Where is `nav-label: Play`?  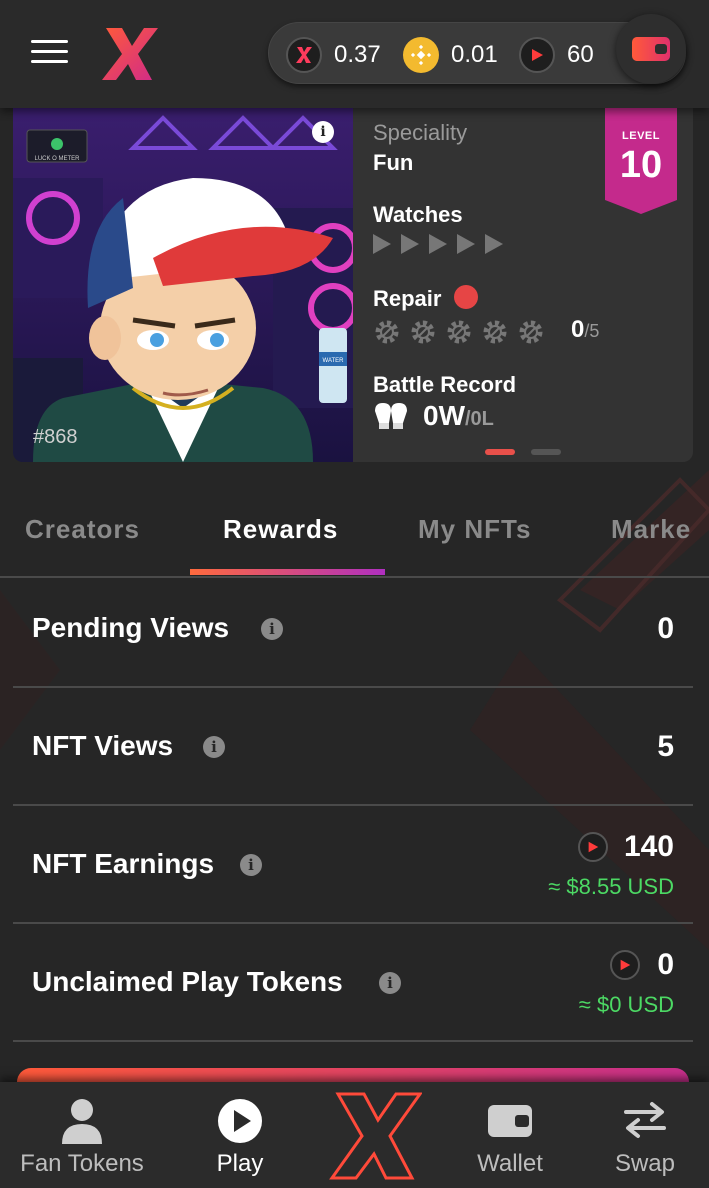 nav-label: Play is located at coordinates (240, 1163).